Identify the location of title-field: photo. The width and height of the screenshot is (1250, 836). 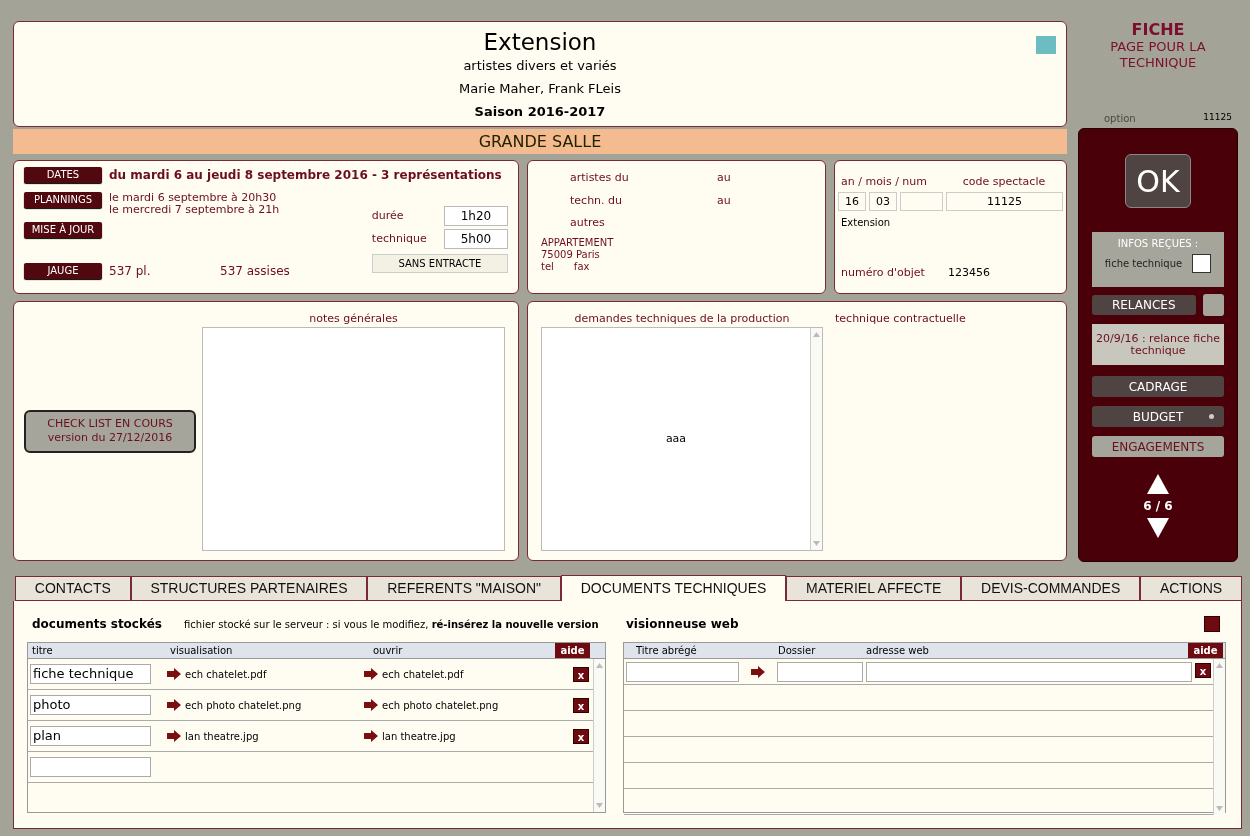
(90, 705).